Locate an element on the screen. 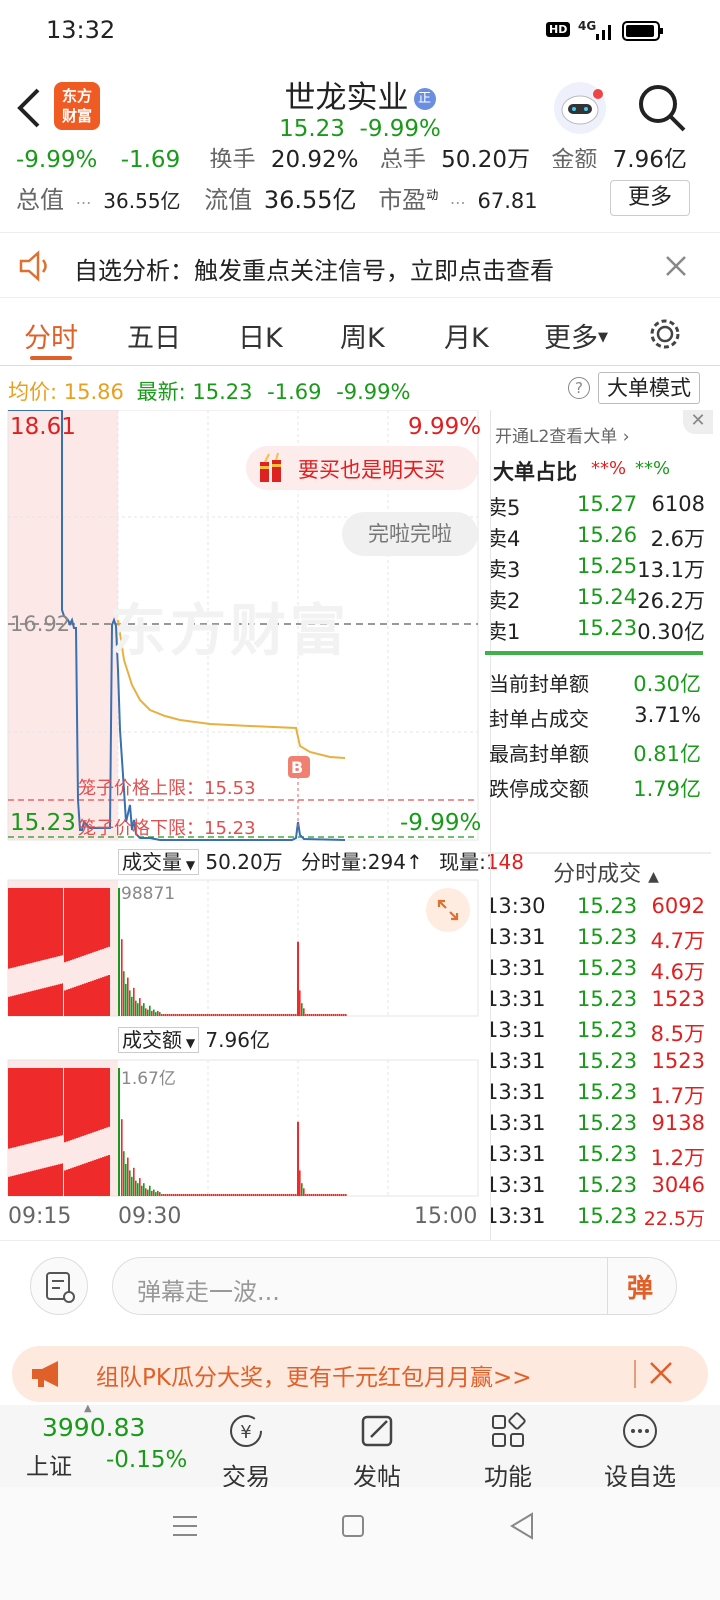  watermark: 东方财富 is located at coordinates (230, 631).